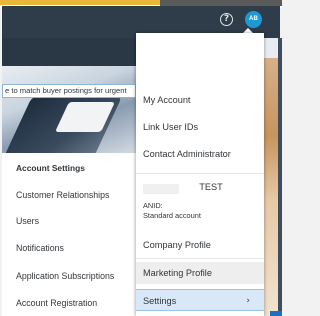 Image resolution: width=320 pixels, height=316 pixels. I want to click on menu-item-link-user-ids: Link User IDs, so click(200, 127).